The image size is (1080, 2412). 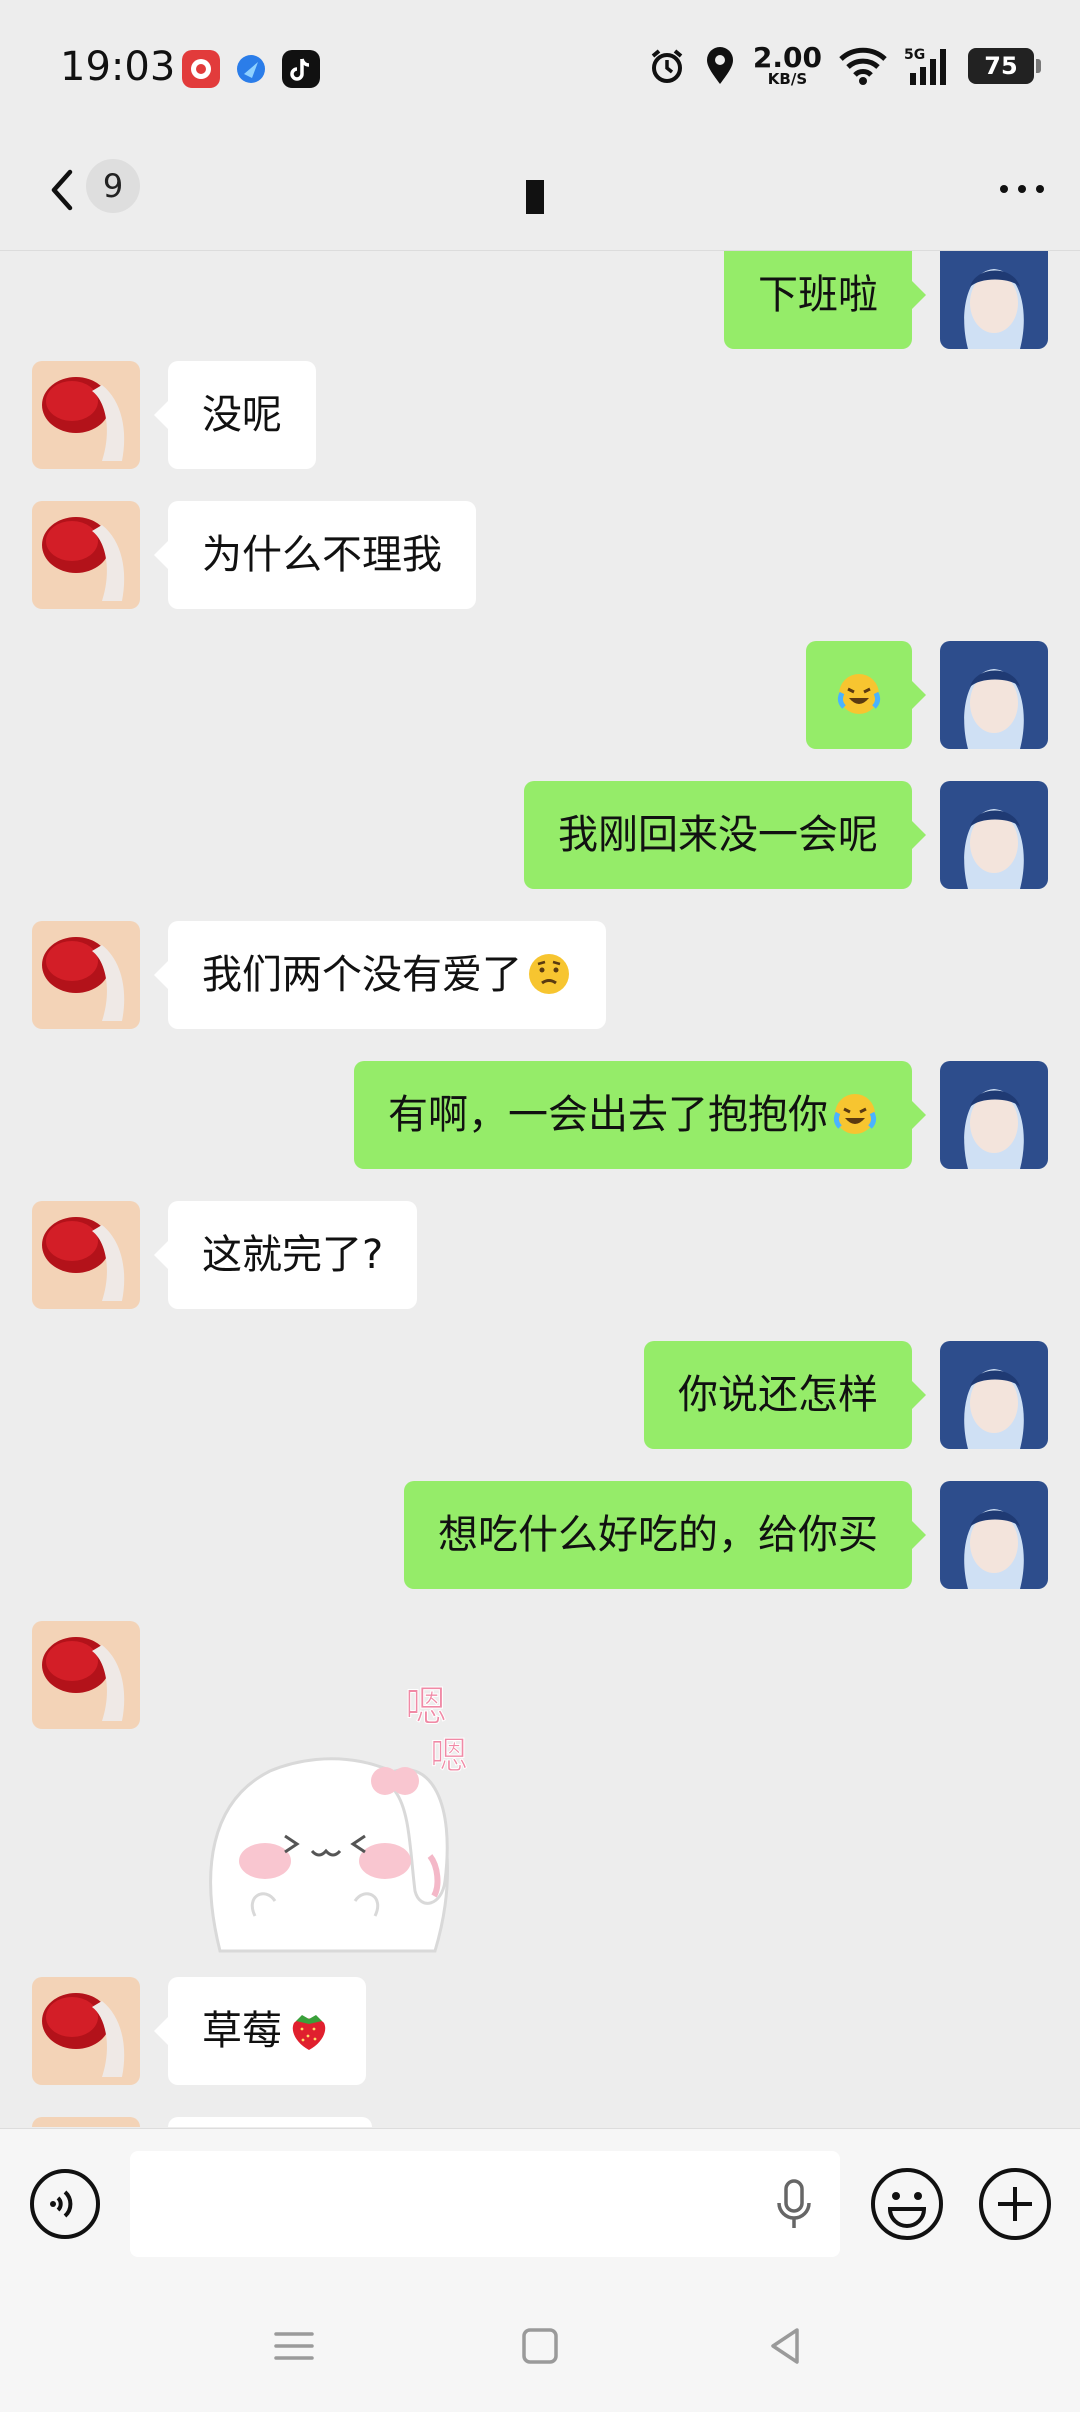 I want to click on message-outgoing: 你说还怎样, so click(x=846, y=1395).